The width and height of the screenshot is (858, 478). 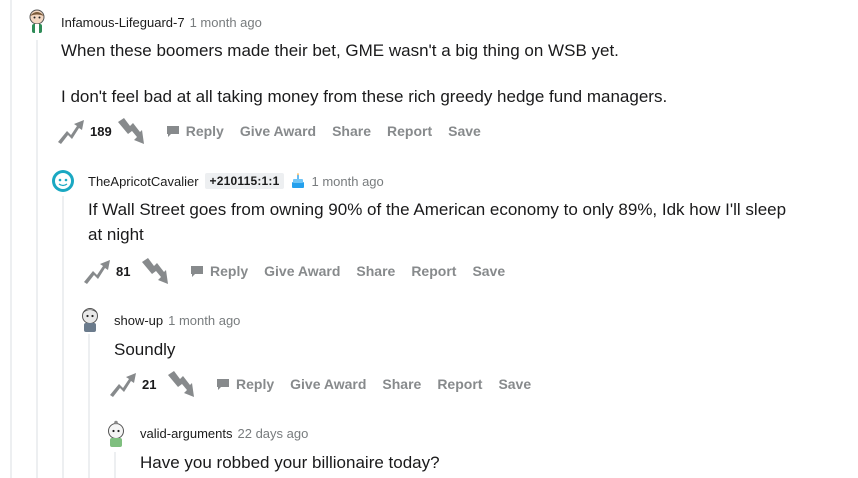 I want to click on comment-actions: 189 Reply Give Award Share Report Save, so click(x=268, y=131).